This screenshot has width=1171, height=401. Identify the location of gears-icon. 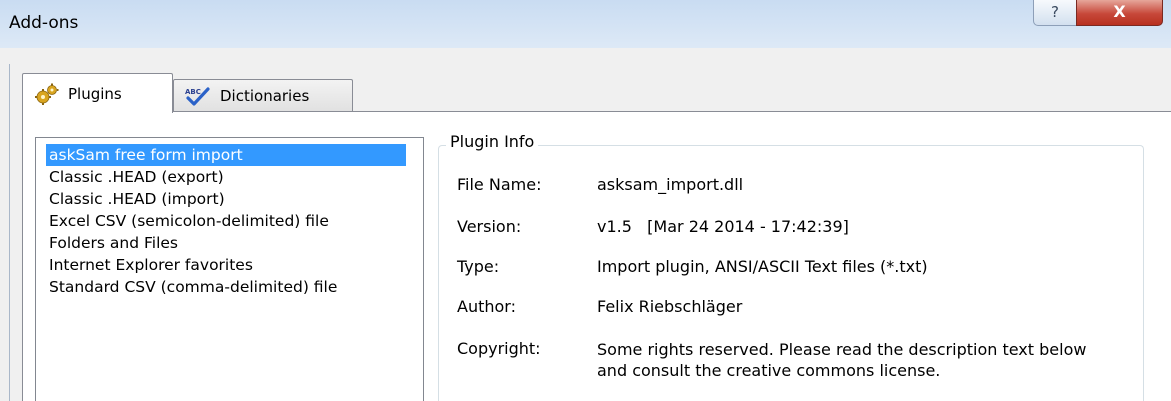
(47, 94).